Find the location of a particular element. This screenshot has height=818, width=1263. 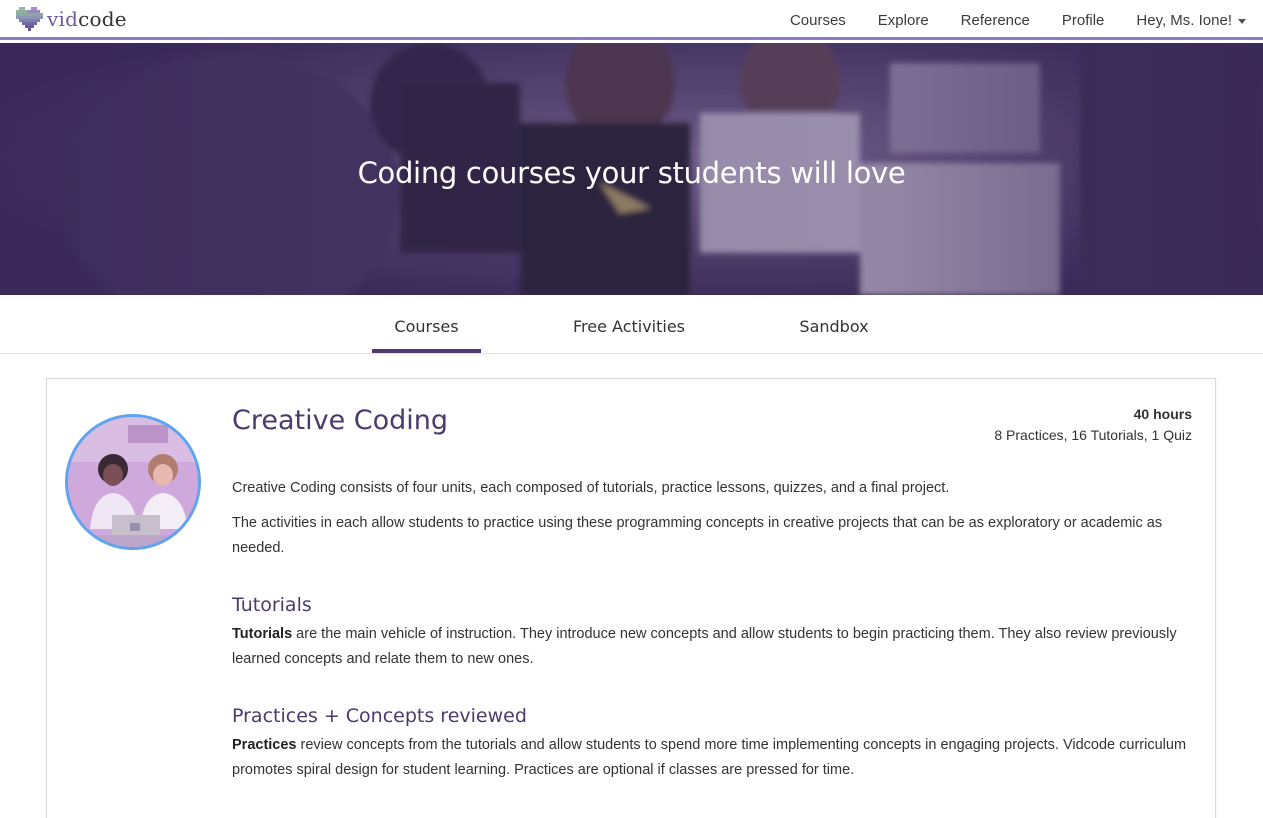

course-avatar is located at coordinates (133, 482).